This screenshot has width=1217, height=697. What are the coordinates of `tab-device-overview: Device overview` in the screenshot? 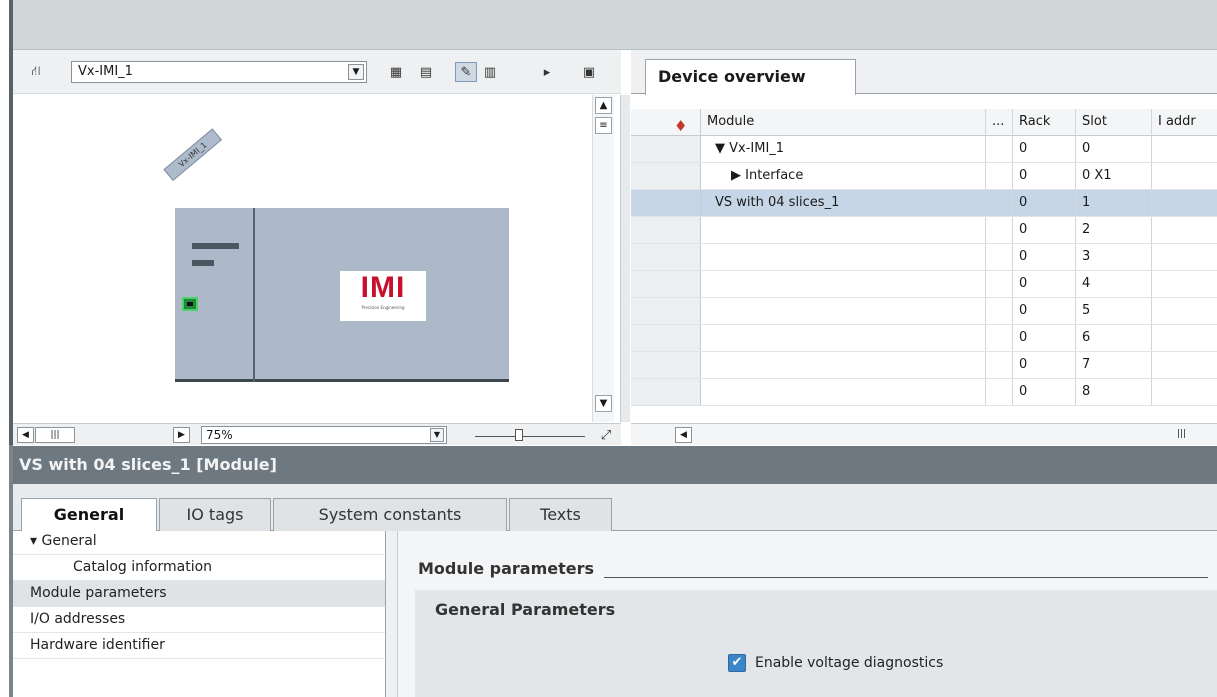 It's located at (750, 77).